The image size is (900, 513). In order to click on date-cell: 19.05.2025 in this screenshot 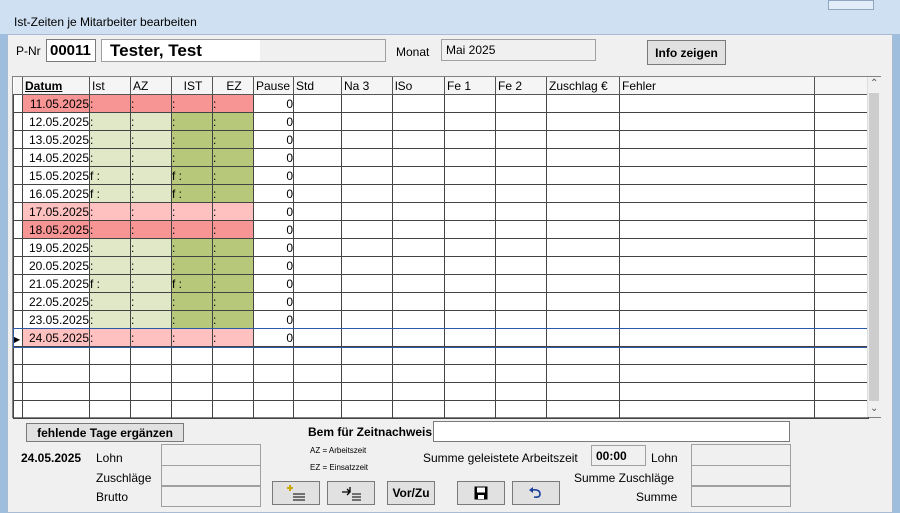, I will do `click(56, 247)`.